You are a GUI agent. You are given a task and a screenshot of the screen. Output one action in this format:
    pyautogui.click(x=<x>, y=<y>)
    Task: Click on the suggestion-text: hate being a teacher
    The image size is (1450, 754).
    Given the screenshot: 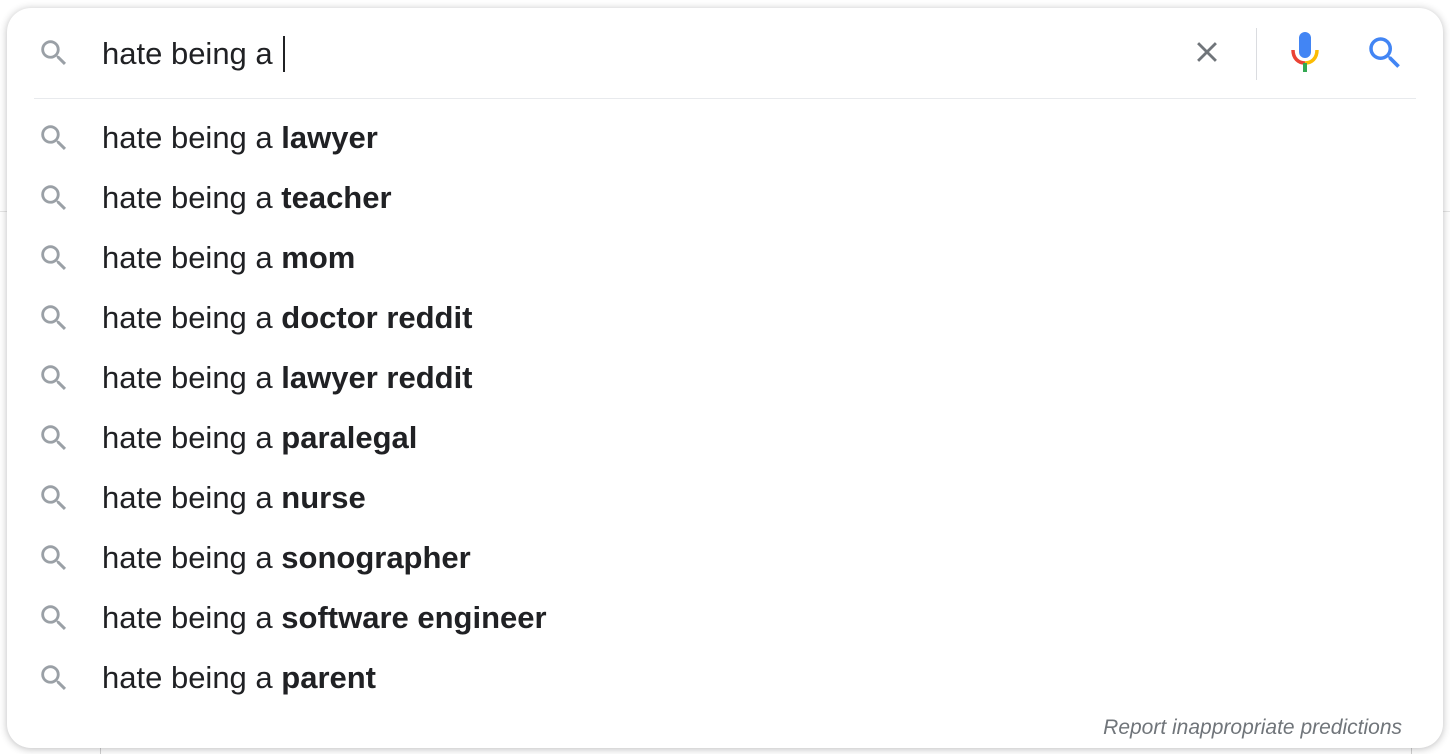 What is the action you would take?
    pyautogui.click(x=247, y=198)
    